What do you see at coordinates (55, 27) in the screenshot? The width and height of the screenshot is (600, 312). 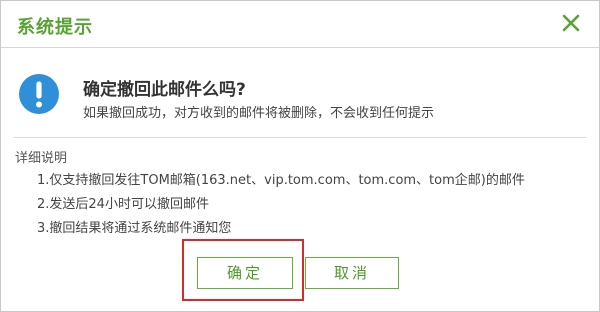 I see `dialog-title: 系统提示` at bounding box center [55, 27].